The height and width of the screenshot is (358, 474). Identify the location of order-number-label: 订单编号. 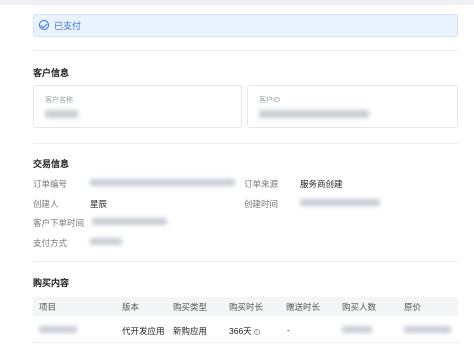
(50, 184).